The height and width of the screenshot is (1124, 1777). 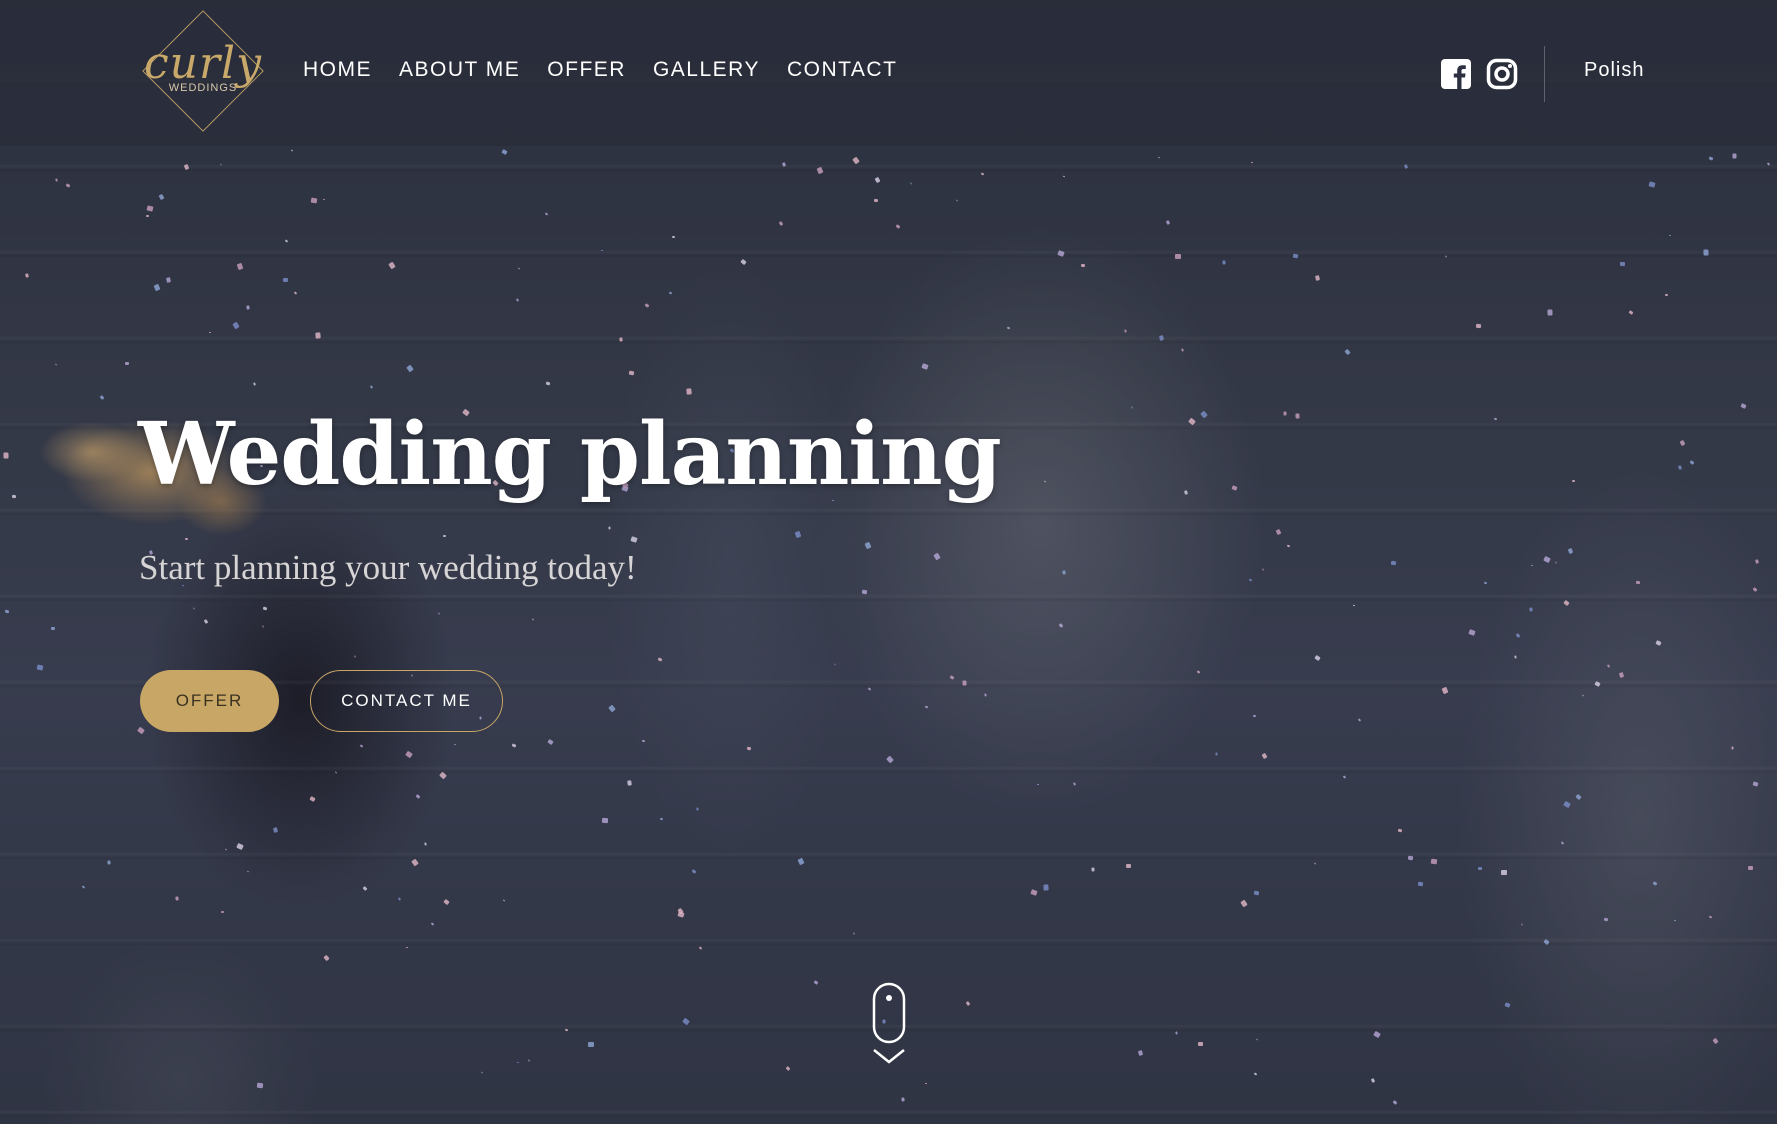 What do you see at coordinates (1502, 74) in the screenshot?
I see `instagram-icon` at bounding box center [1502, 74].